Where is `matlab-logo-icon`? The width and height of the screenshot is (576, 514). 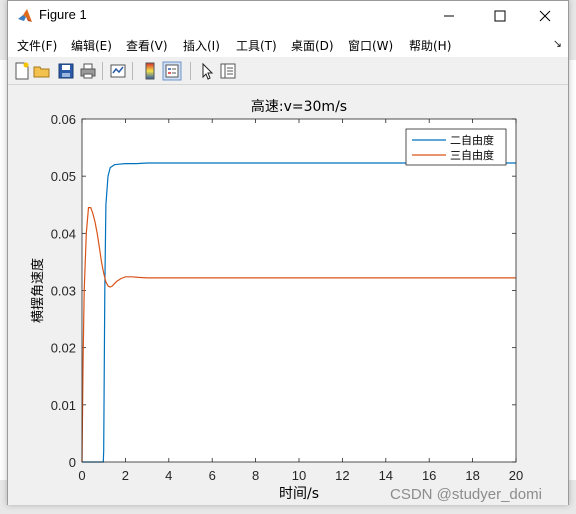
matlab-logo-icon is located at coordinates (25, 15).